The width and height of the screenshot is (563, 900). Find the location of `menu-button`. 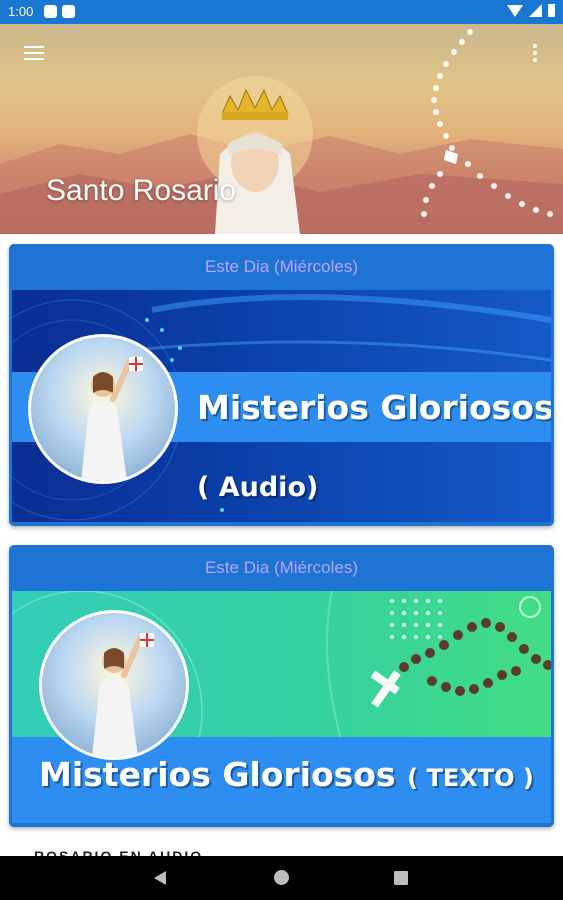

menu-button is located at coordinates (34, 52).